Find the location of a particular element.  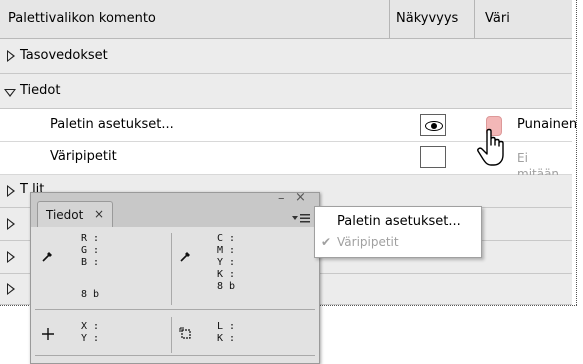

panel-flyout-menu: Paletin asetukset... ✔ Väripipetit is located at coordinates (398, 232).